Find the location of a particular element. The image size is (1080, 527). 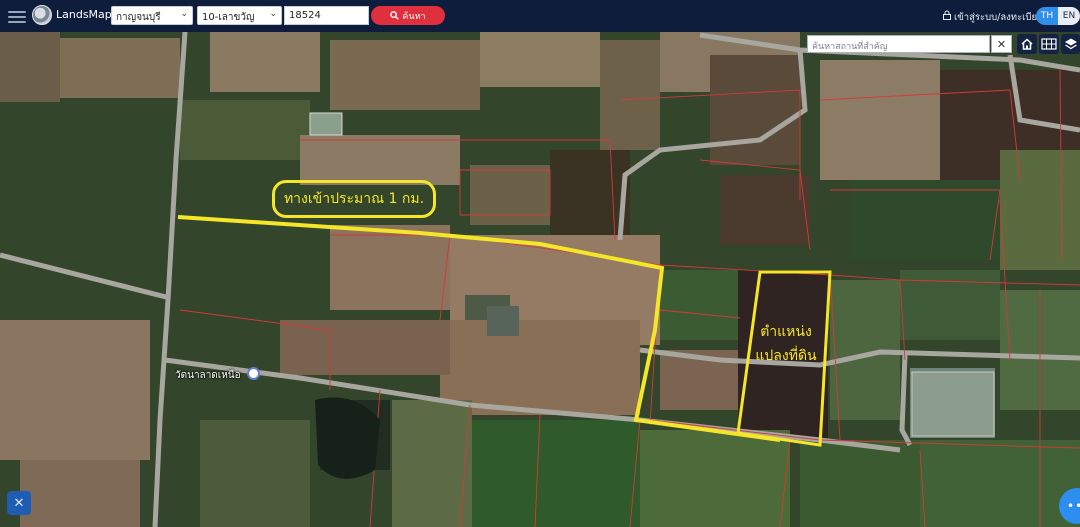

search-icon is located at coordinates (395, 15).